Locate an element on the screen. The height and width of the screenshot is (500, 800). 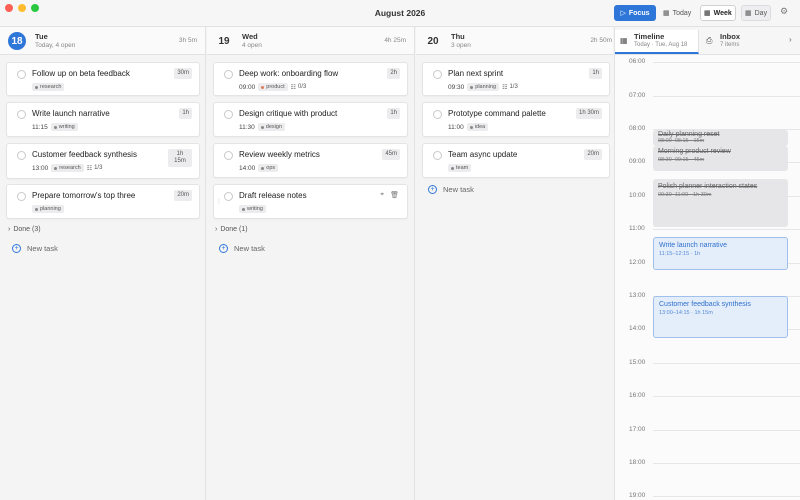
task-card: Team async update 20m team is located at coordinates (516, 160).